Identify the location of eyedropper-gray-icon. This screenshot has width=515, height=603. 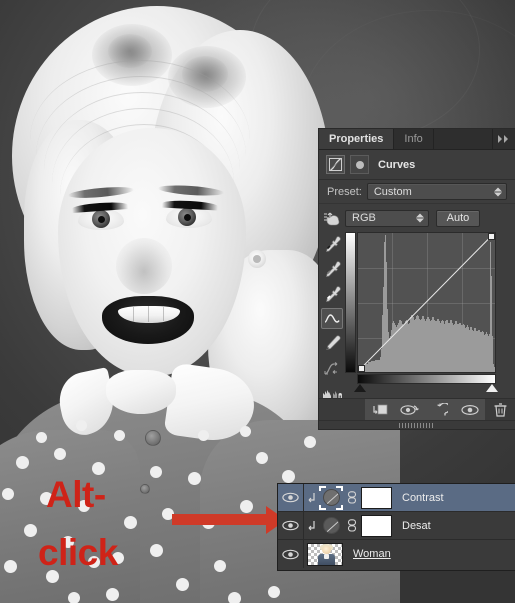
(332, 268).